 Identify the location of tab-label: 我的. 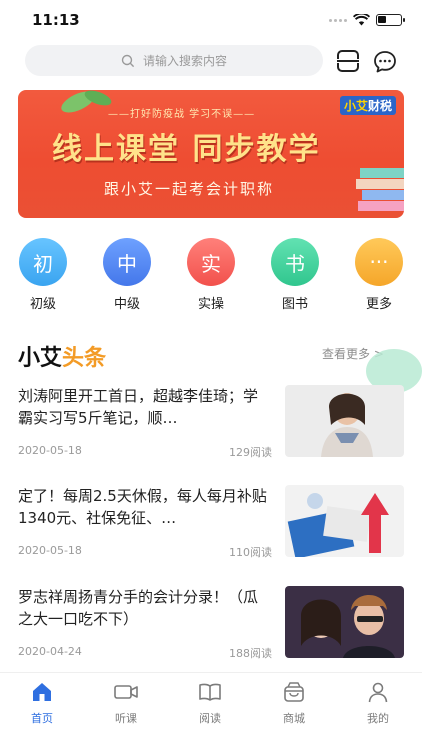
(378, 718).